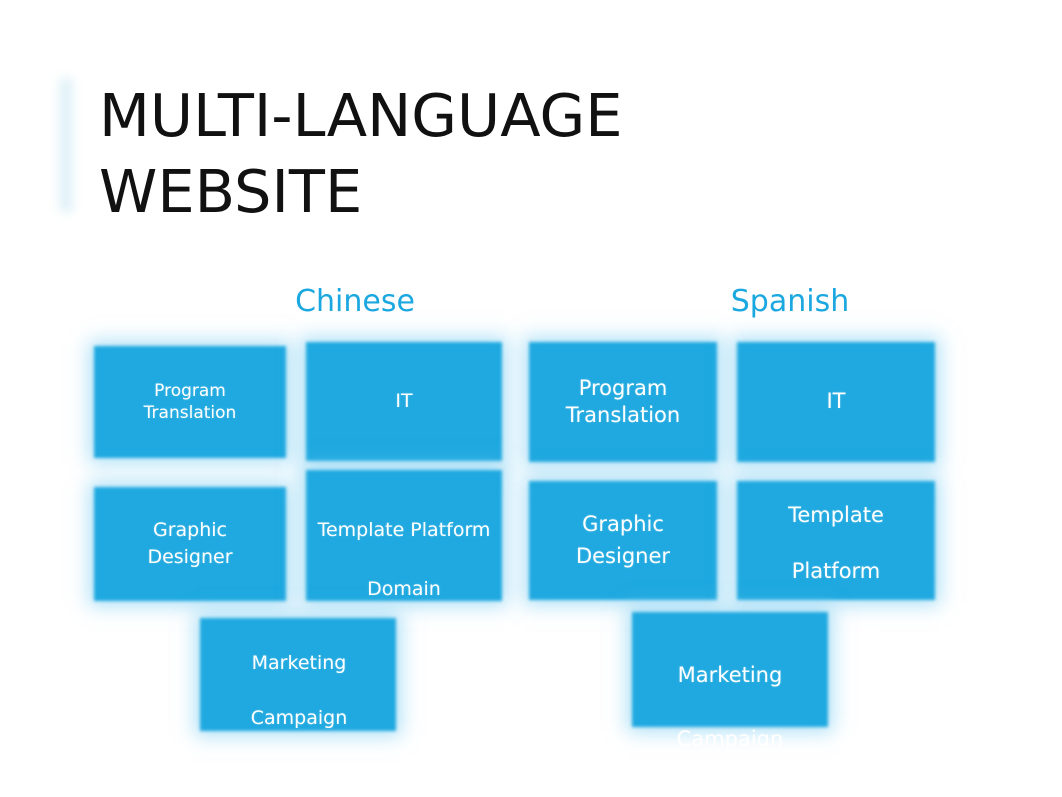 This screenshot has width=1062, height=797. Describe the element at coordinates (66, 145) in the screenshot. I see `title-accent-bar` at that location.